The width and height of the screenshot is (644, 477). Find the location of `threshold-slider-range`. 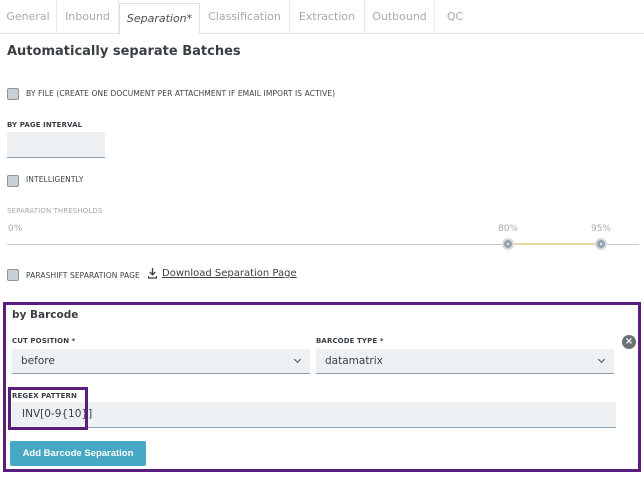

threshold-slider-range is located at coordinates (554, 244).